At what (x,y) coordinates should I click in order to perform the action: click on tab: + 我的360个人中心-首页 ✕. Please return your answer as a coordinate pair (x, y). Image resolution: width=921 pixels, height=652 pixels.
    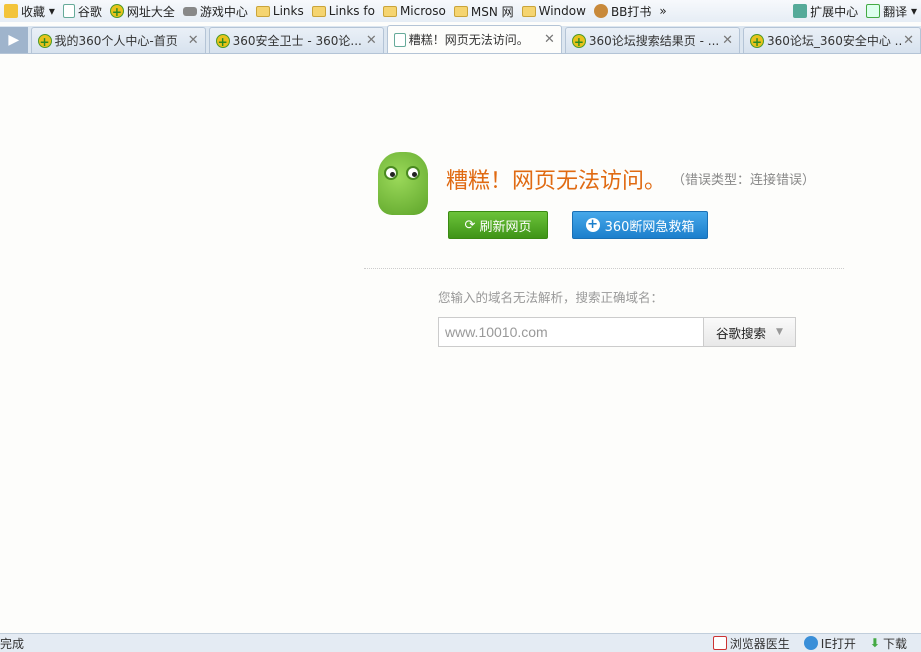
    Looking at the image, I should click on (118, 40).